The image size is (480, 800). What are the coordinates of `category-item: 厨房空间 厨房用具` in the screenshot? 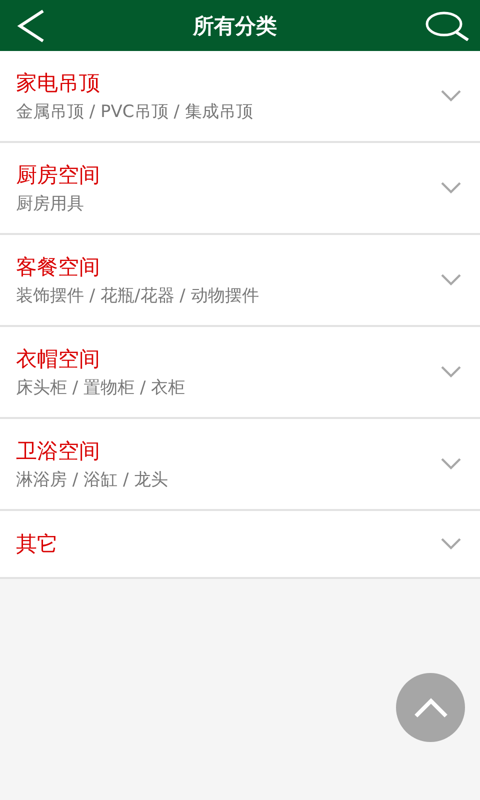 It's located at (240, 189).